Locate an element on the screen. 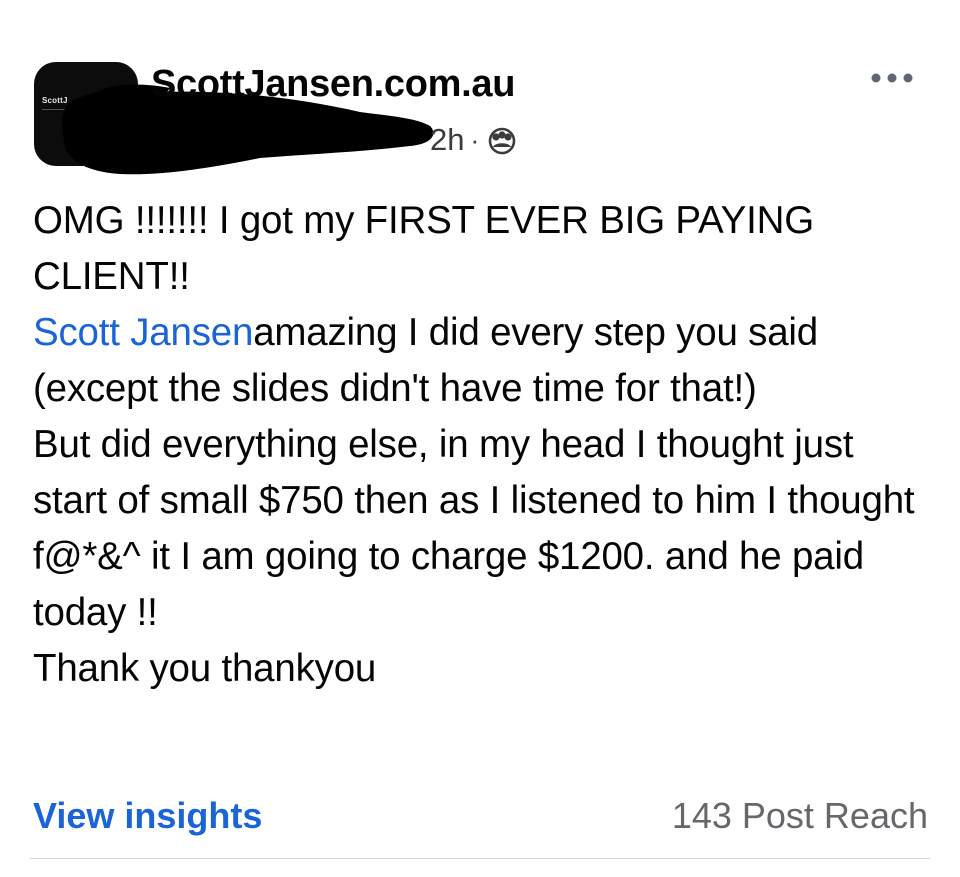 This screenshot has height=877, width=960. view-insights-link: View insights is located at coordinates (147, 816).